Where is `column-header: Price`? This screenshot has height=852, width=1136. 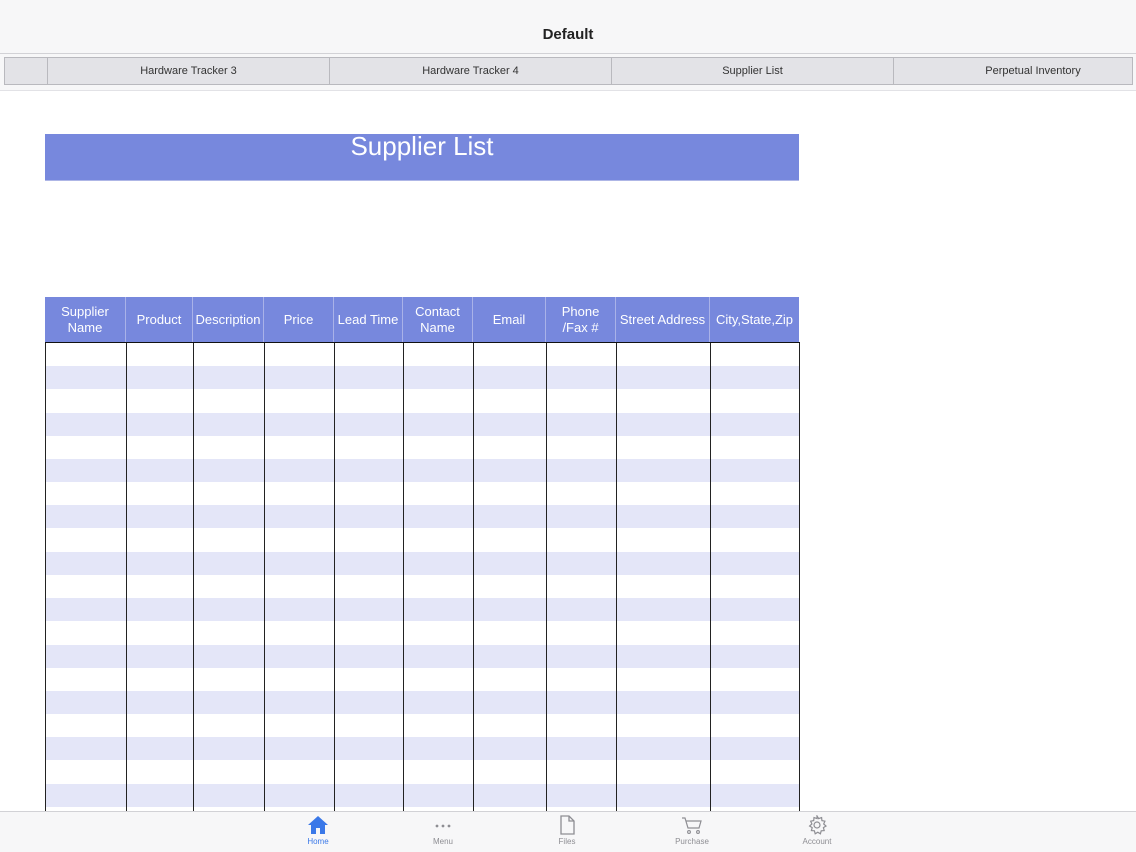 column-header: Price is located at coordinates (299, 319).